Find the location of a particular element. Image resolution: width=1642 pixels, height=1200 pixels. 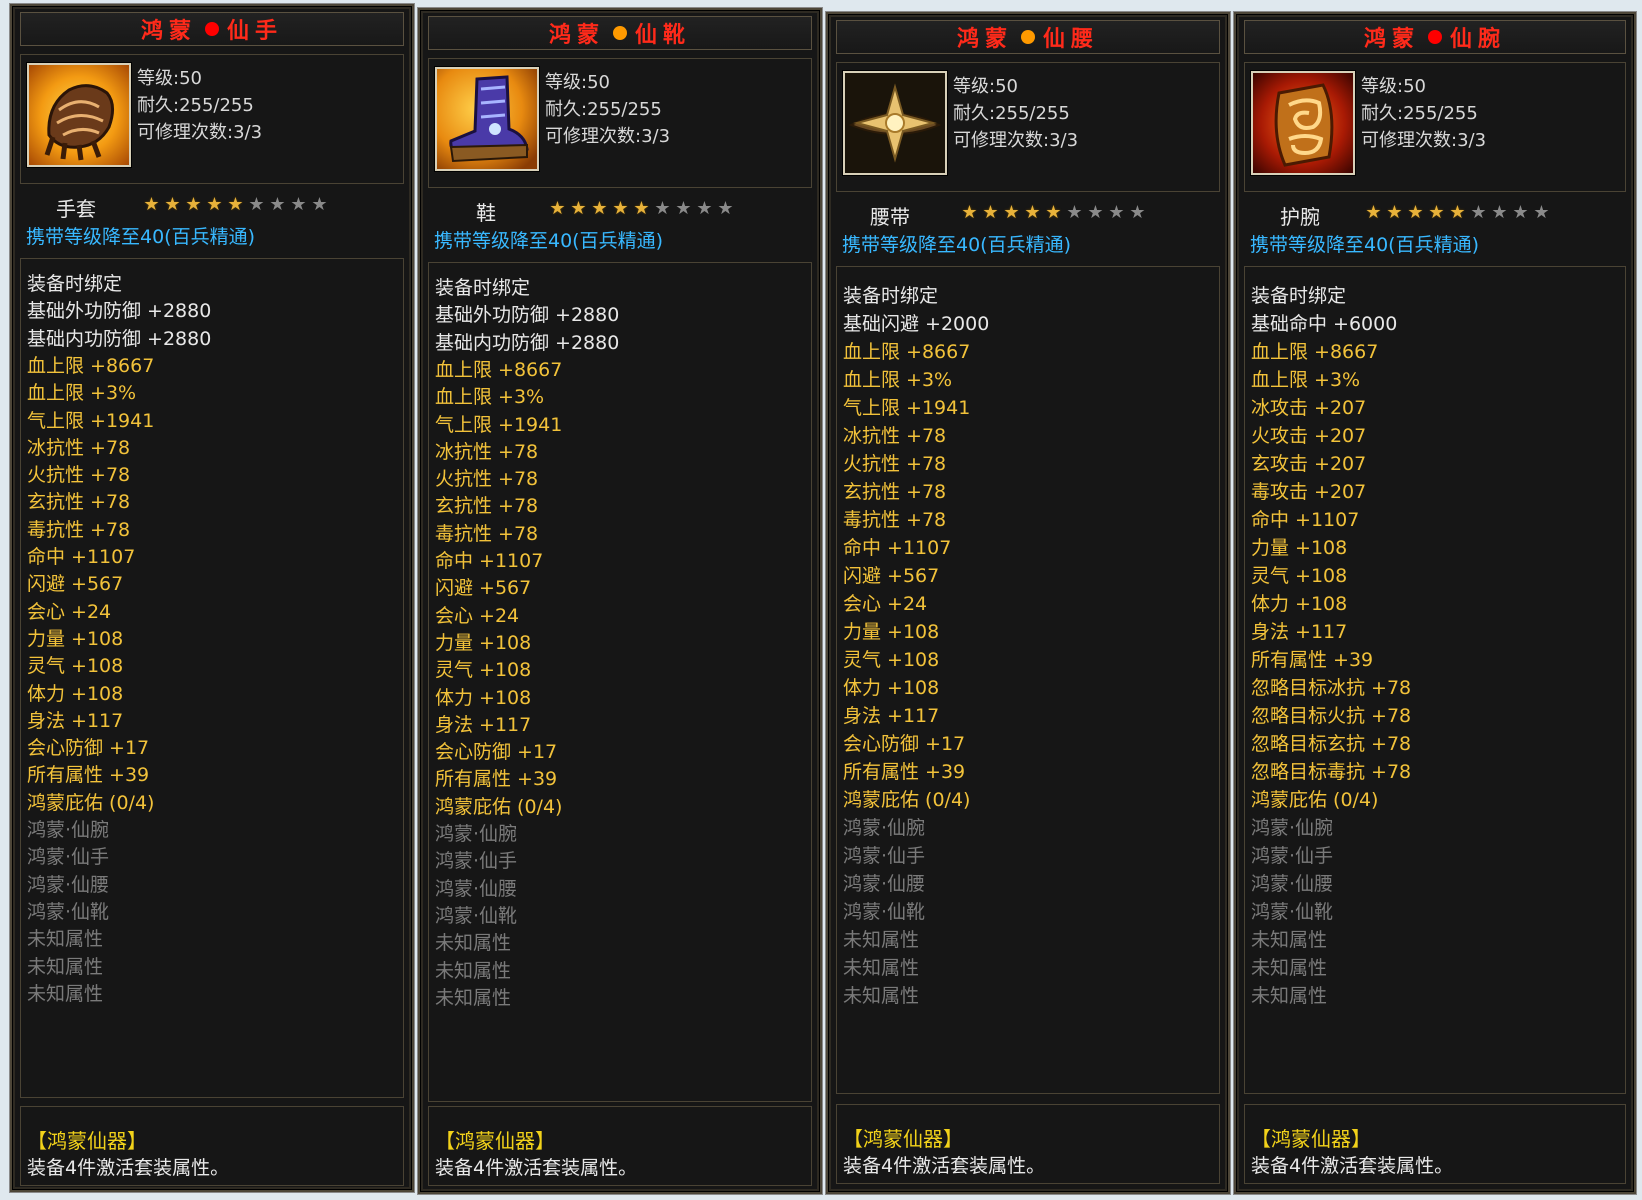

attribute-line: 基础命中 +6000 is located at coordinates (1324, 324).